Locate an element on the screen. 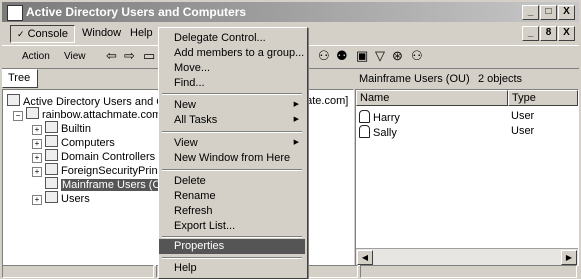  menu-item-label: Delete is located at coordinates (190, 181).